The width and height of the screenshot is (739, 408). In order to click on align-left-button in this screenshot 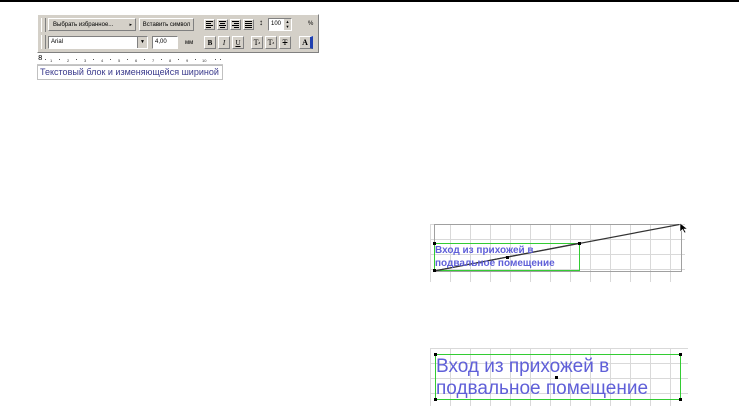, I will do `click(209, 24)`.